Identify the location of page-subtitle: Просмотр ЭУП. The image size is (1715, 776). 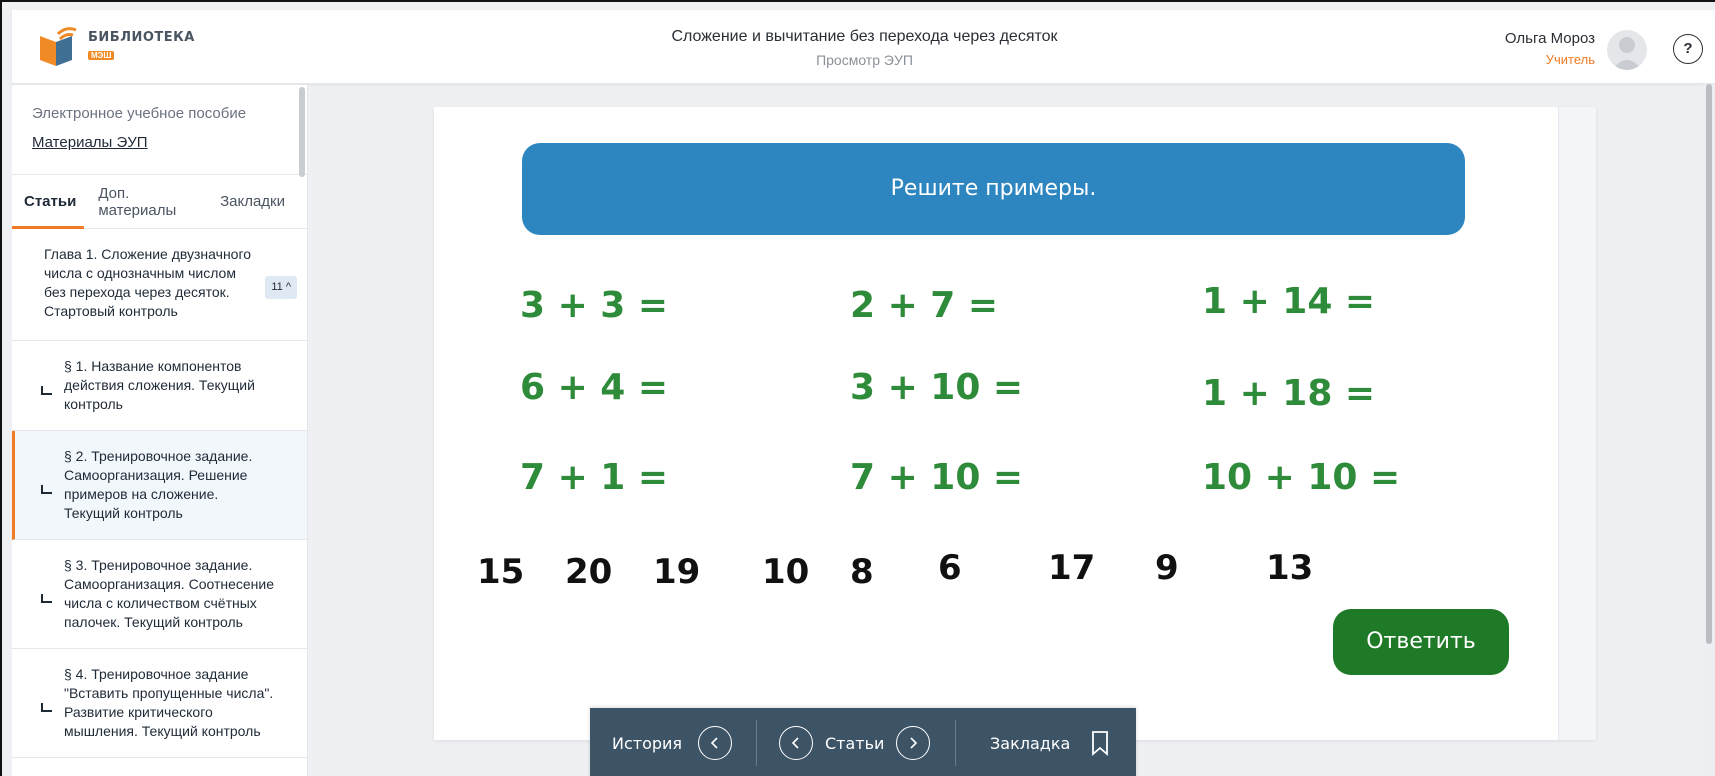
(864, 60).